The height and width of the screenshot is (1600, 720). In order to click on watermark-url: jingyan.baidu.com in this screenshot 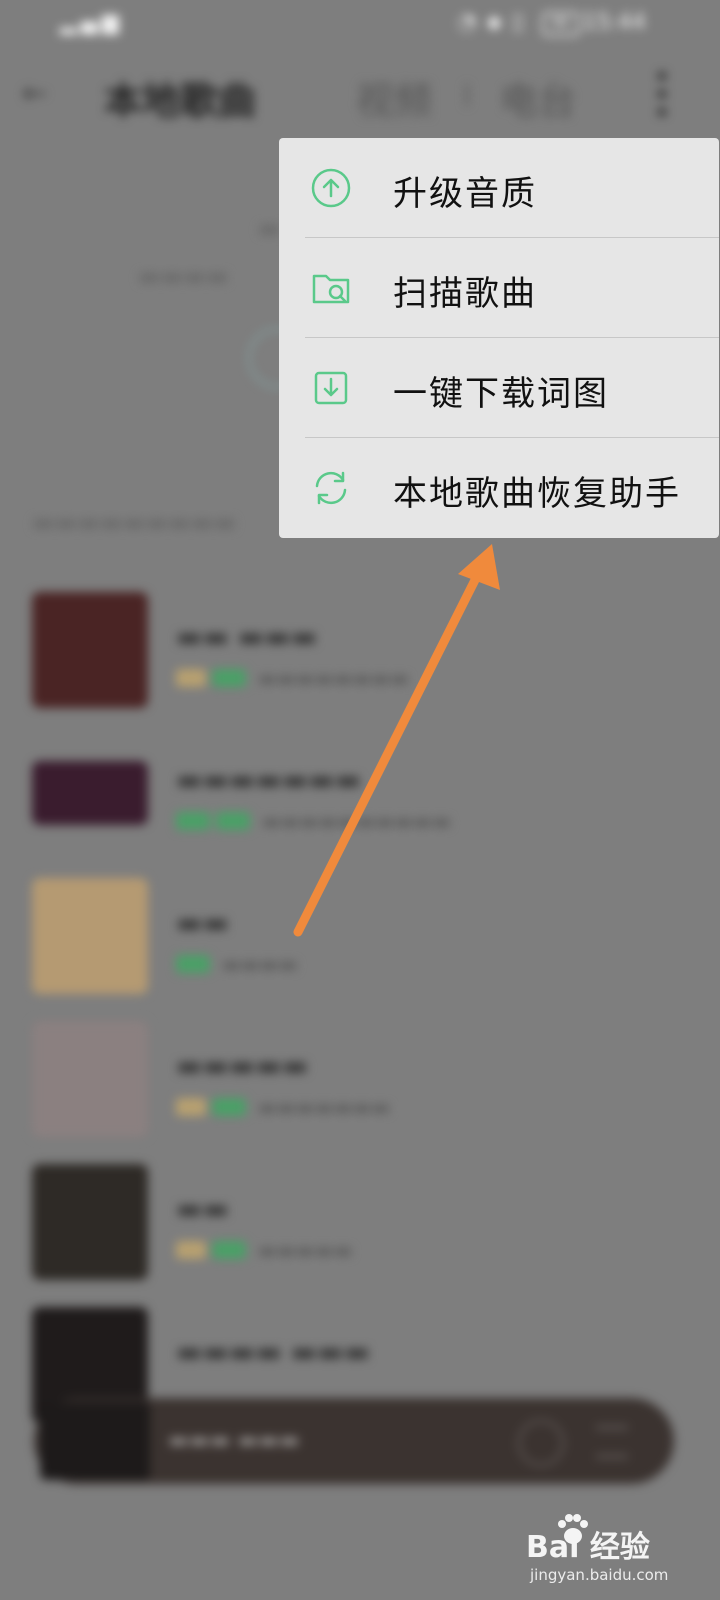, I will do `click(599, 1575)`.